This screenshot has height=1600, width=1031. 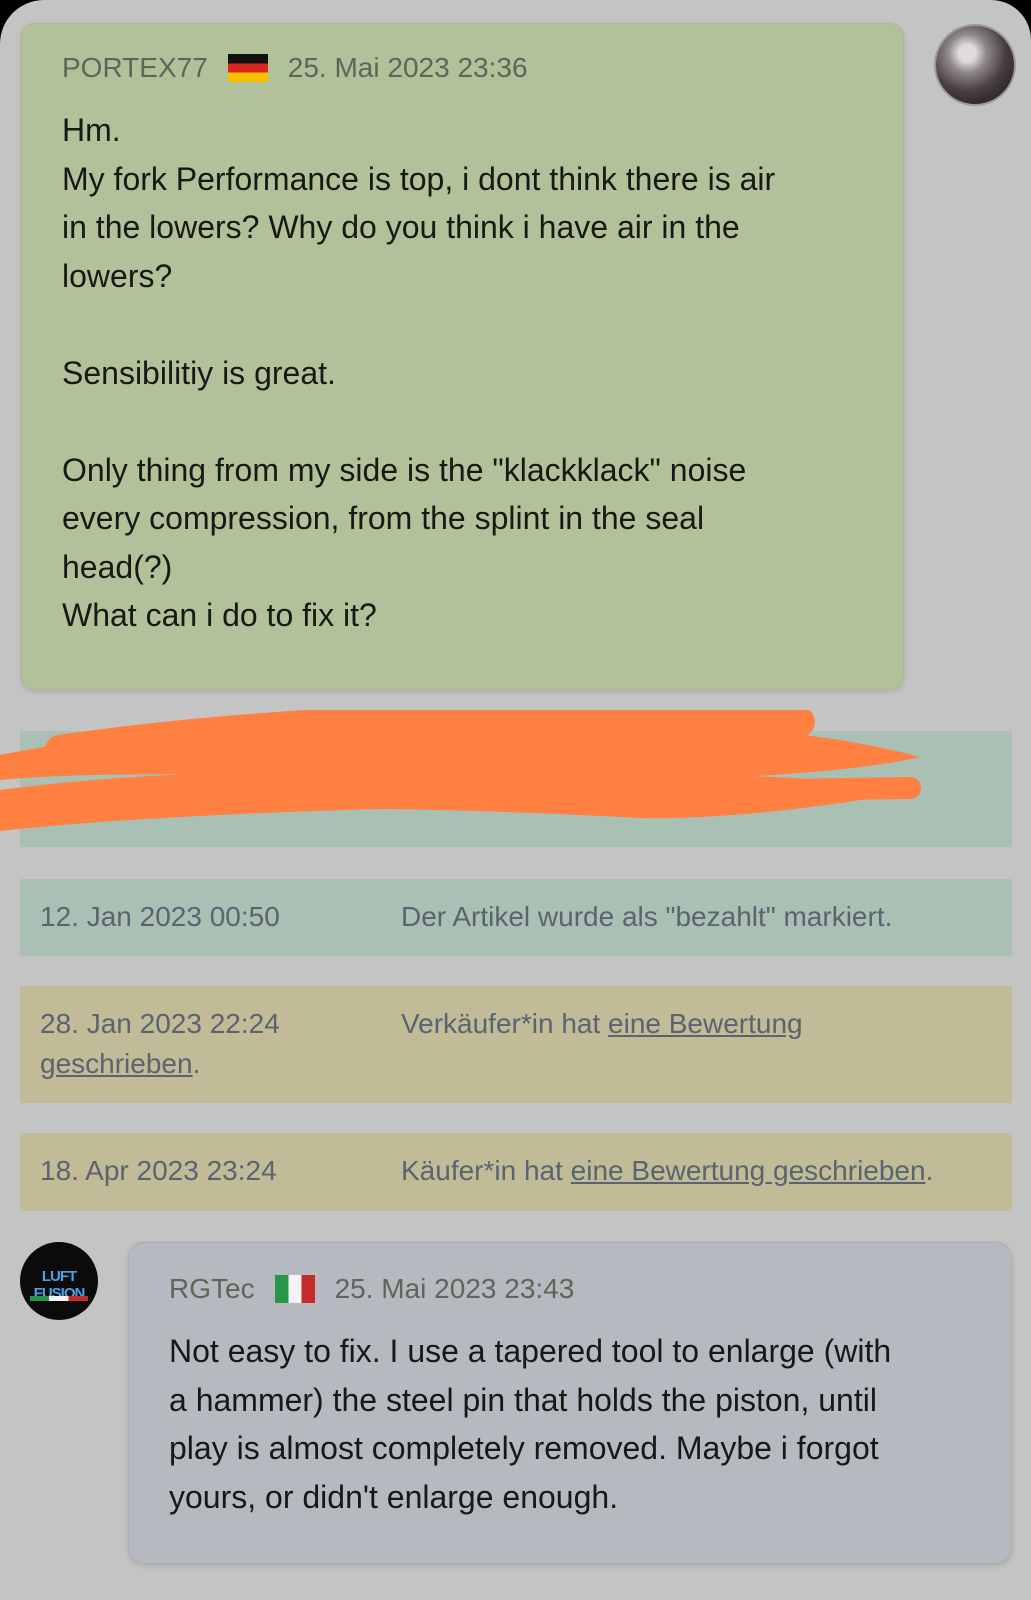 I want to click on review-link: eine Bewertung, so click(x=705, y=1023).